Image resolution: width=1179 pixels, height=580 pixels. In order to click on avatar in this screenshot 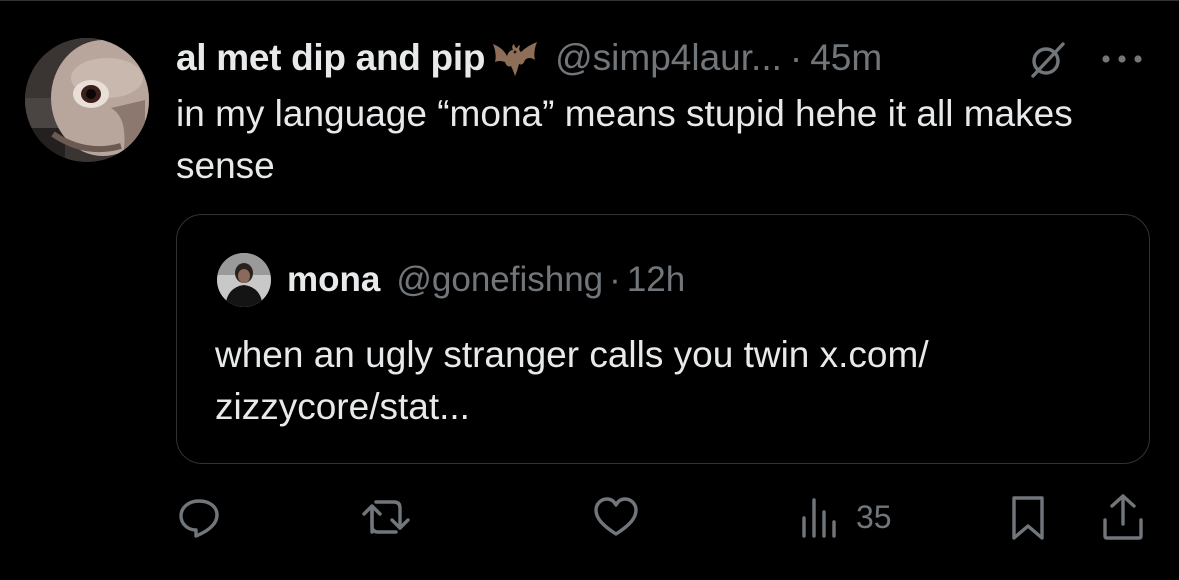, I will do `click(87, 100)`.